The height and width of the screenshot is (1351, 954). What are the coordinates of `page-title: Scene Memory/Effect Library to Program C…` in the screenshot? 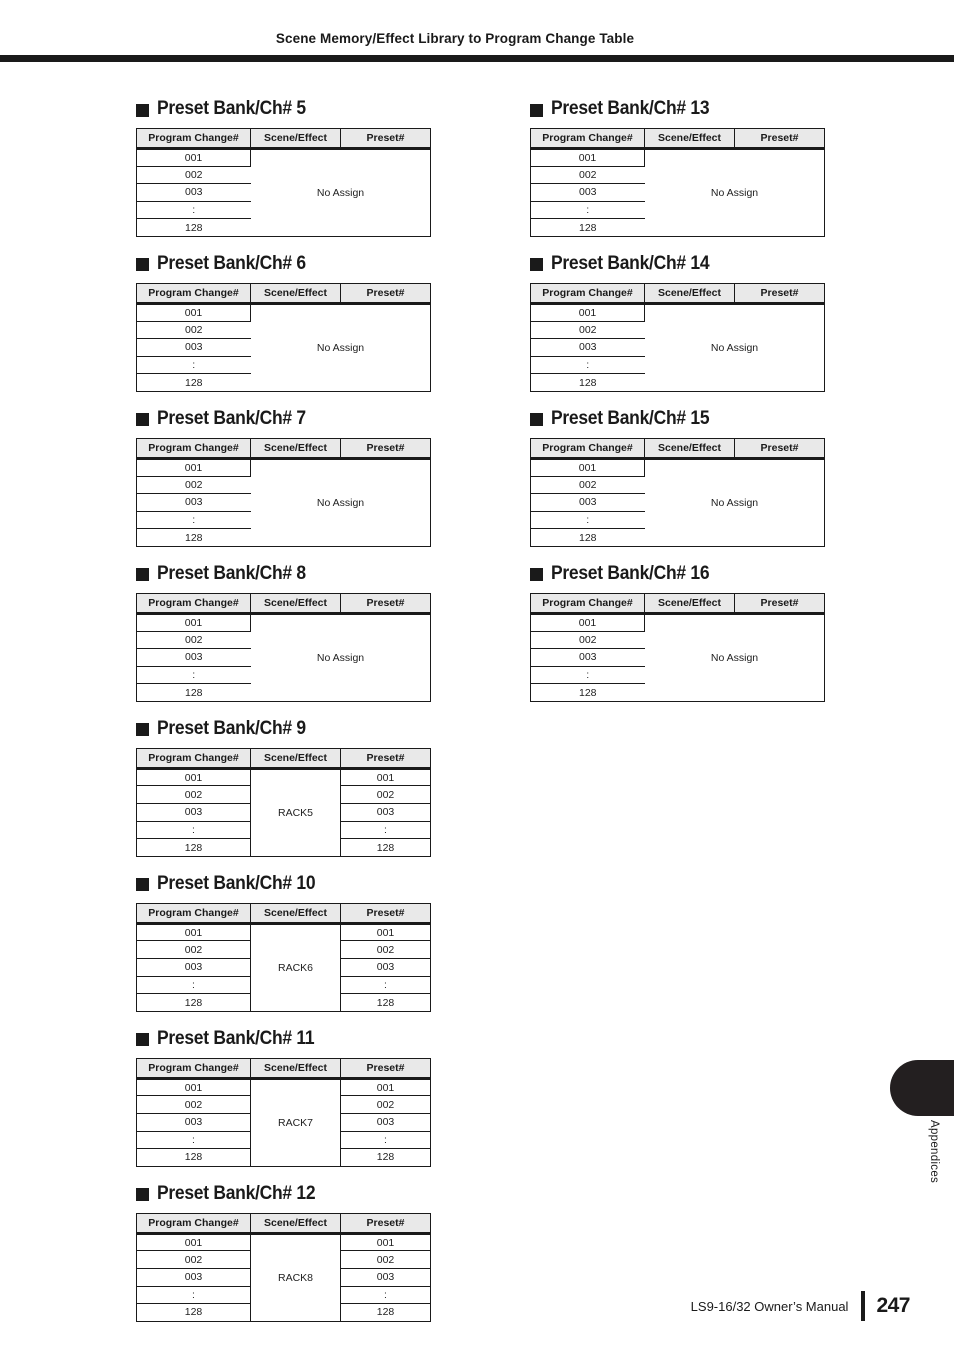 It's located at (455, 38).